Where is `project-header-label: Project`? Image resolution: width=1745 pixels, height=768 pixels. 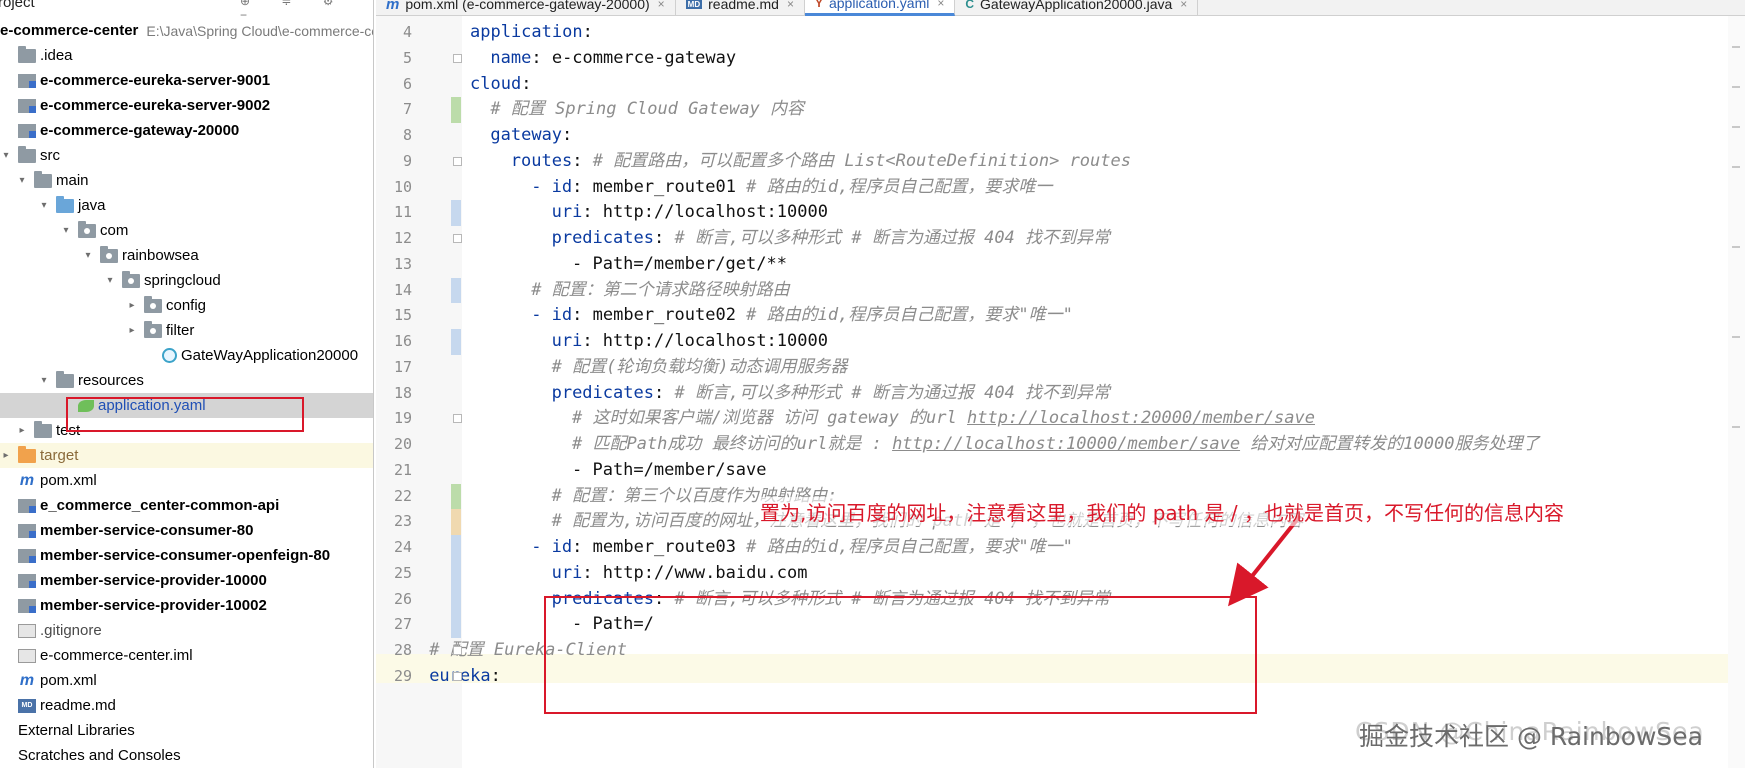 project-header-label: Project is located at coordinates (17, 5).